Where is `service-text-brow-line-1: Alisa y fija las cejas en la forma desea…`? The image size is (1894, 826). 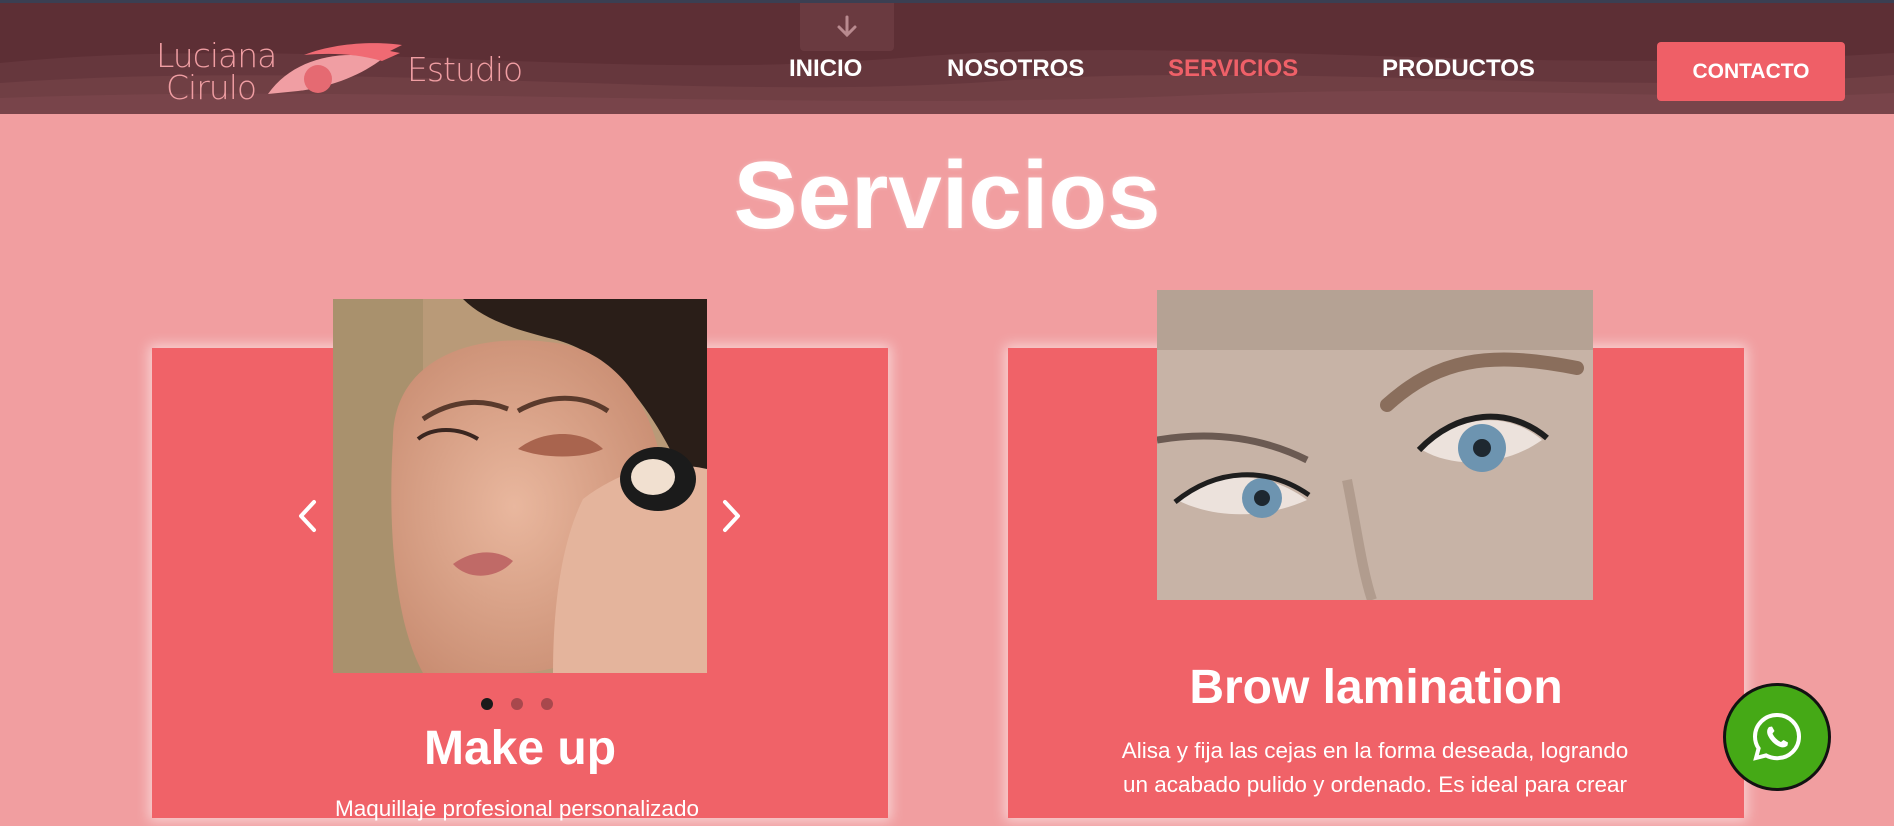
service-text-brow-line-1: Alisa y fija las cejas en la forma desea… is located at coordinates (1375, 750).